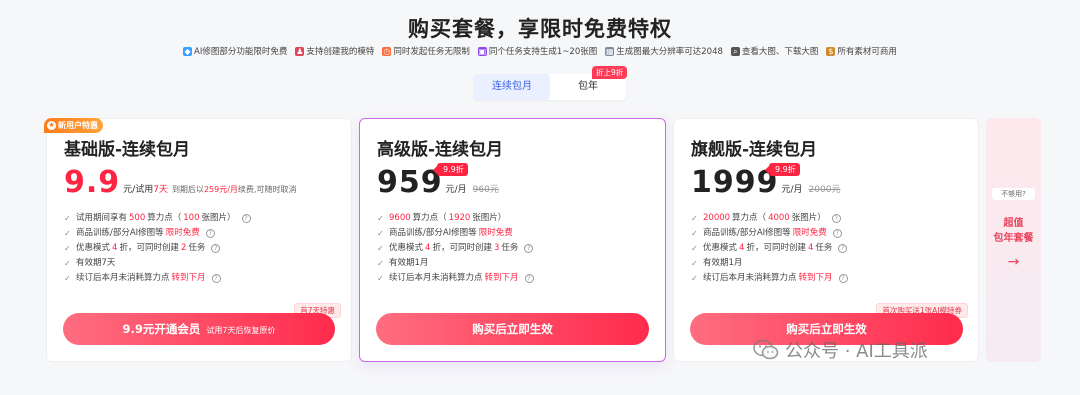  What do you see at coordinates (137, 218) in the screenshot?
I see `feature-highlight: 500` at bounding box center [137, 218].